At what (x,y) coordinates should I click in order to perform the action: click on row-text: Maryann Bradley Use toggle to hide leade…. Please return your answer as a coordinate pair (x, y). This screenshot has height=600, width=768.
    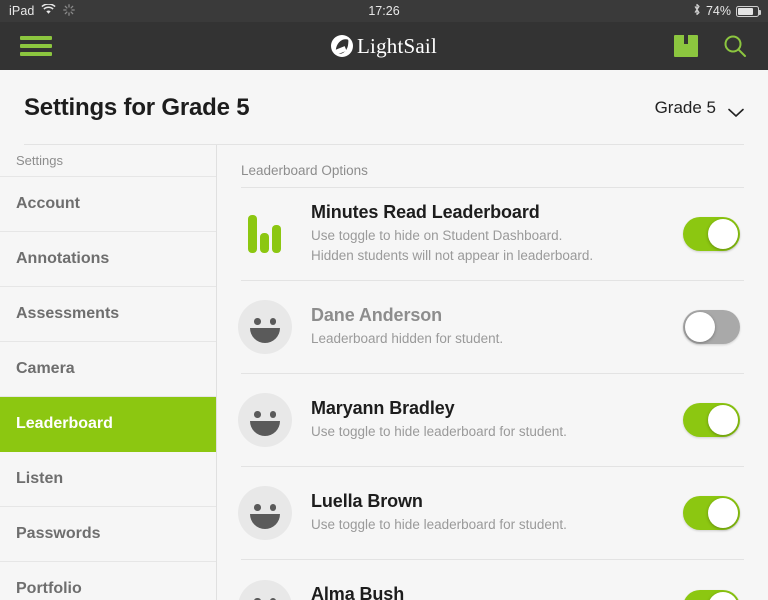
    Looking at the image, I should click on (486, 420).